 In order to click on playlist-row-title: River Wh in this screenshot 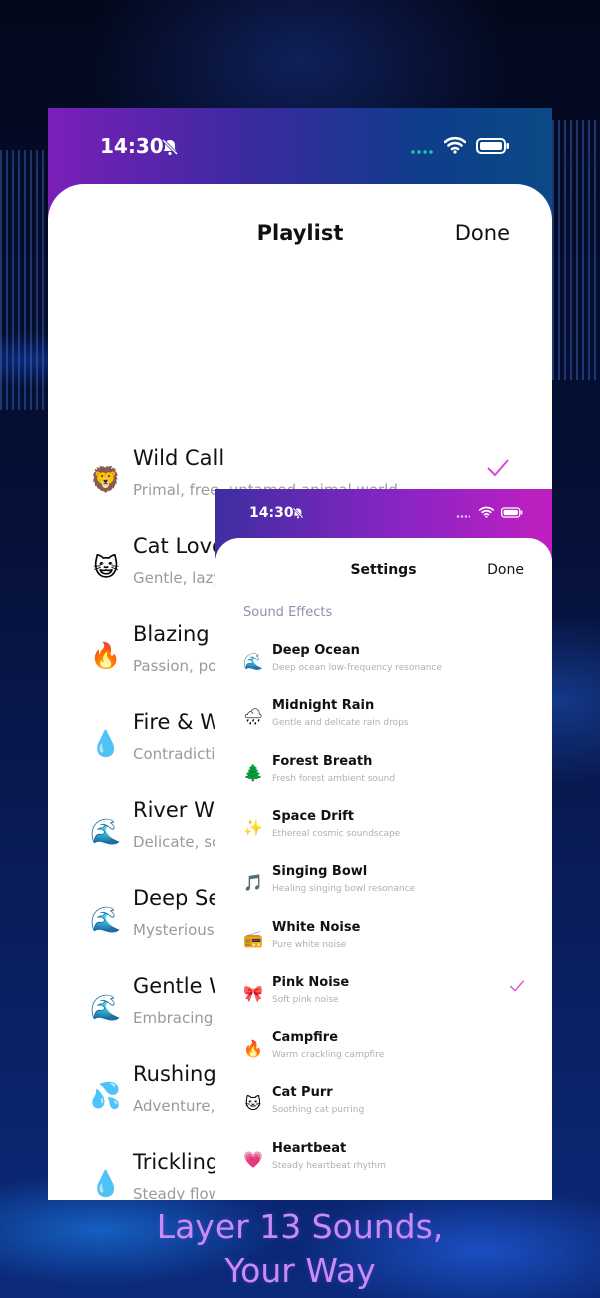, I will do `click(181, 810)`.